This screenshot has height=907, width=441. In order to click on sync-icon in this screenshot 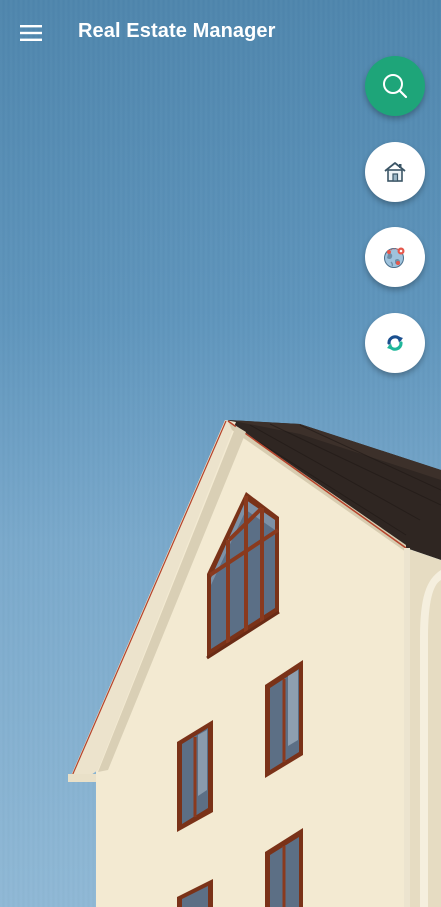, I will do `click(395, 343)`.